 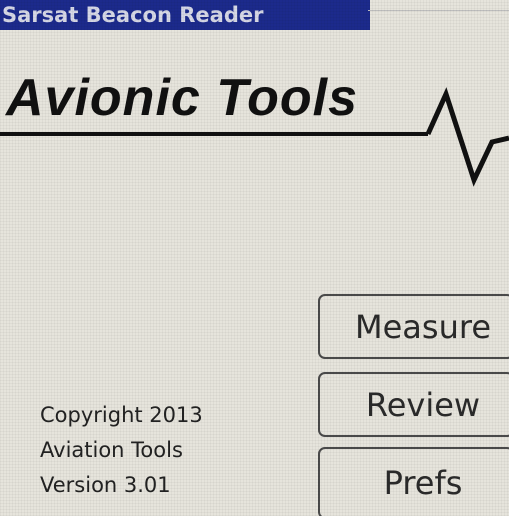 What do you see at coordinates (413, 326) in the screenshot?
I see `measure-button: Measure` at bounding box center [413, 326].